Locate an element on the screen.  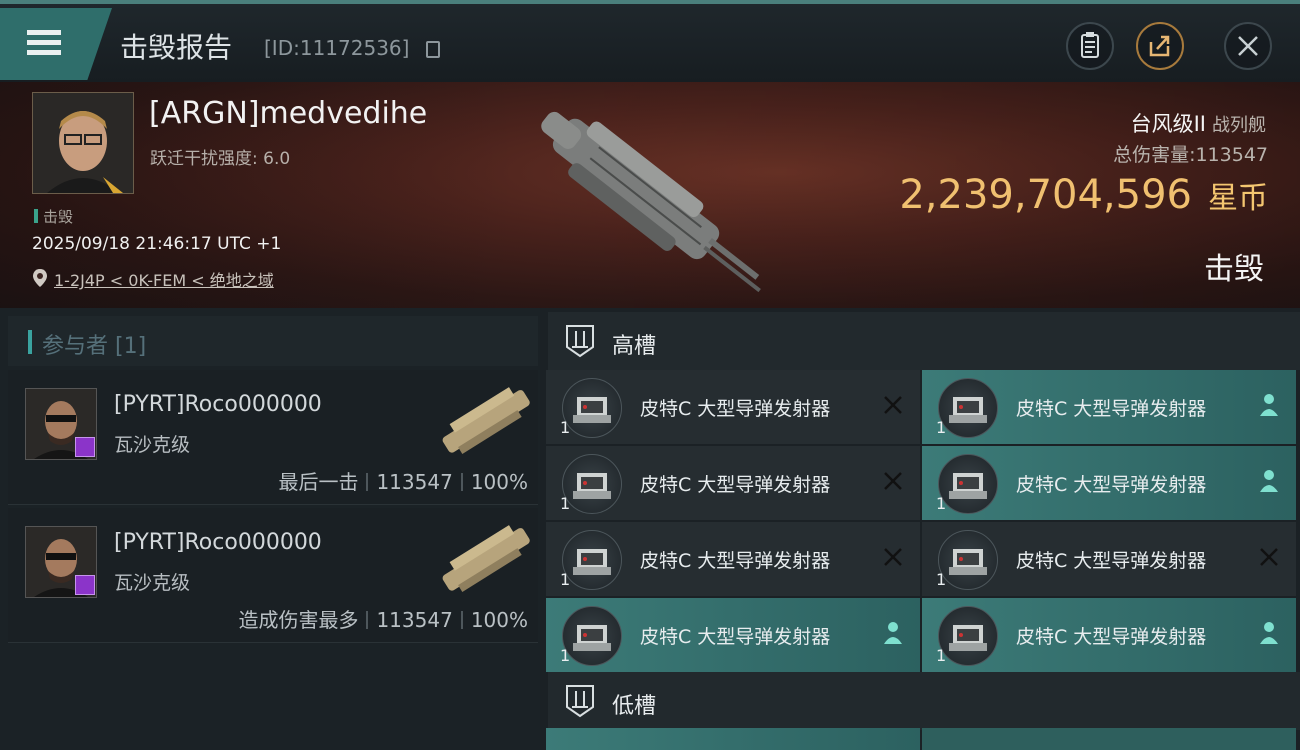
menu-button is located at coordinates (56, 44).